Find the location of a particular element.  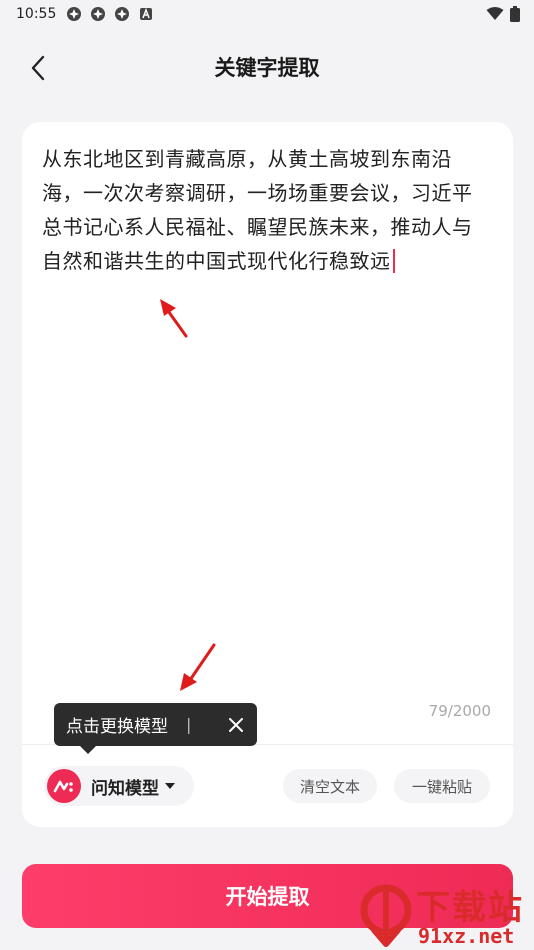

status-system-icons is located at coordinates (503, 14).